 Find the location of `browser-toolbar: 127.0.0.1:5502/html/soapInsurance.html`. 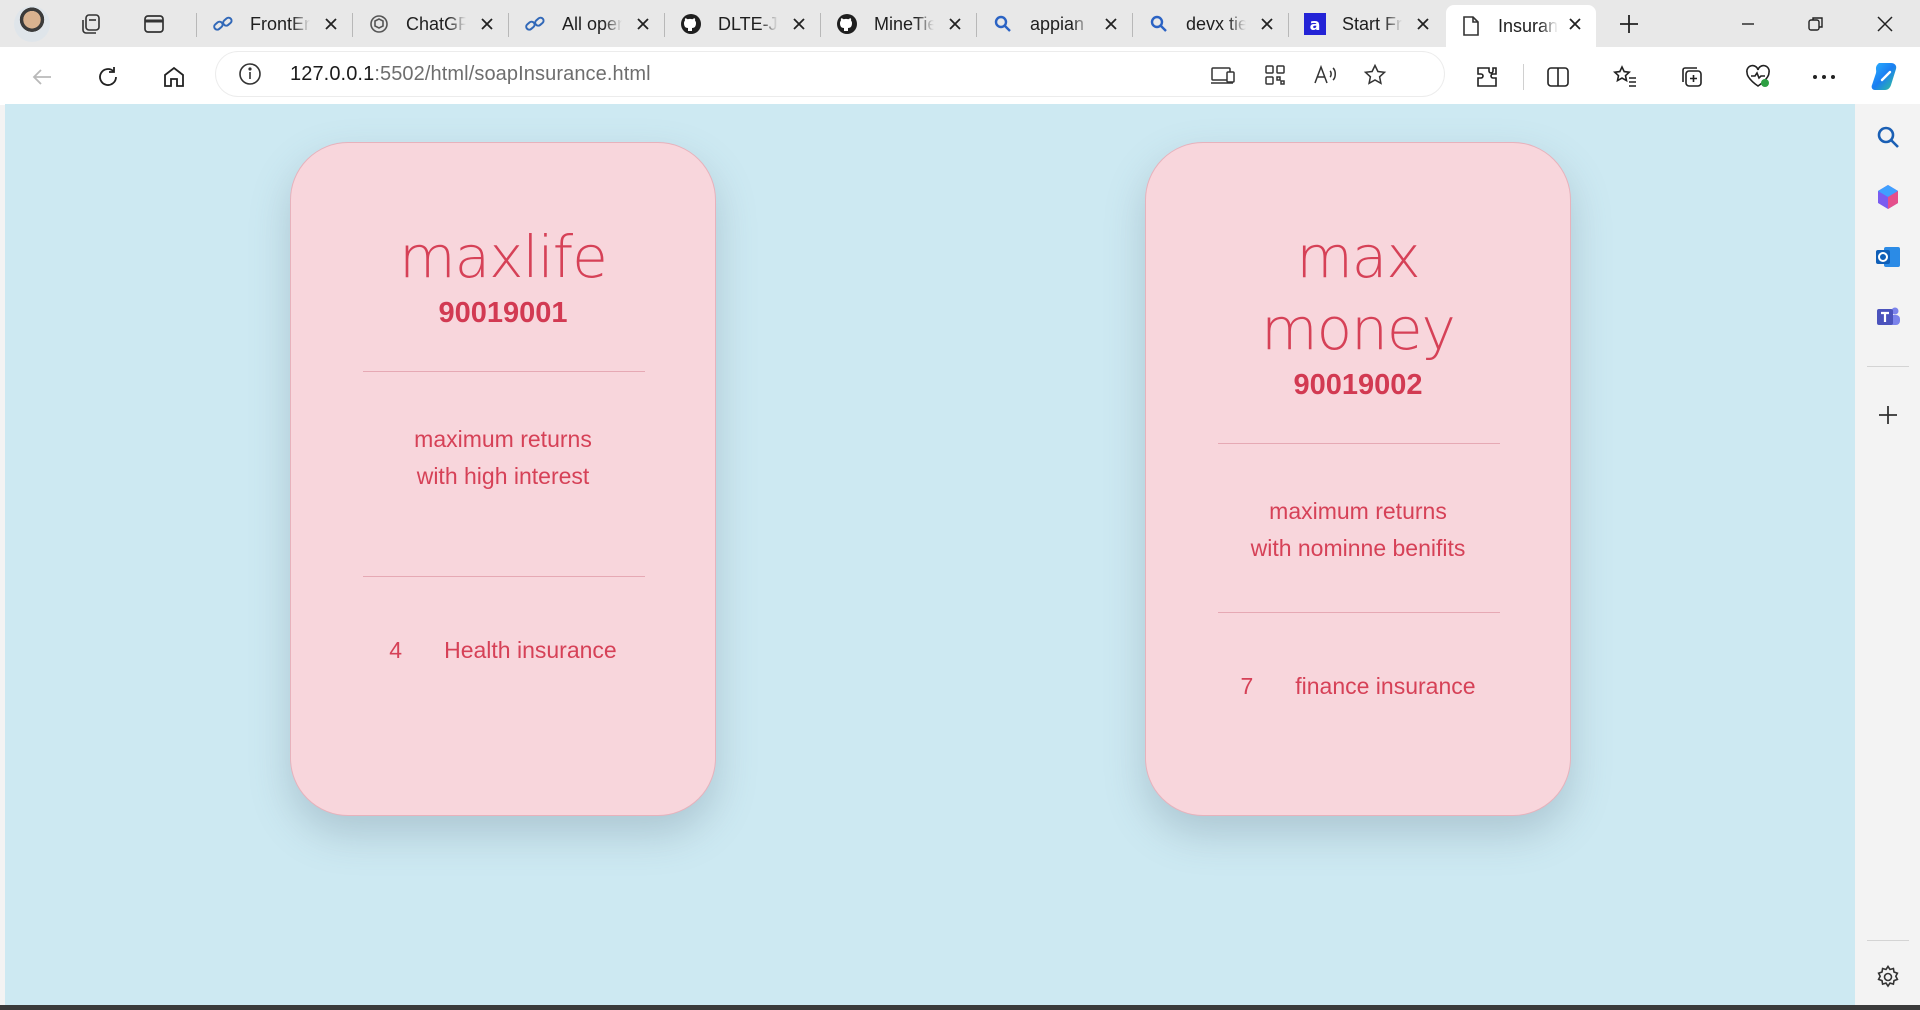

browser-toolbar: 127.0.0.1:5502/html/soapInsurance.html is located at coordinates (960, 76).